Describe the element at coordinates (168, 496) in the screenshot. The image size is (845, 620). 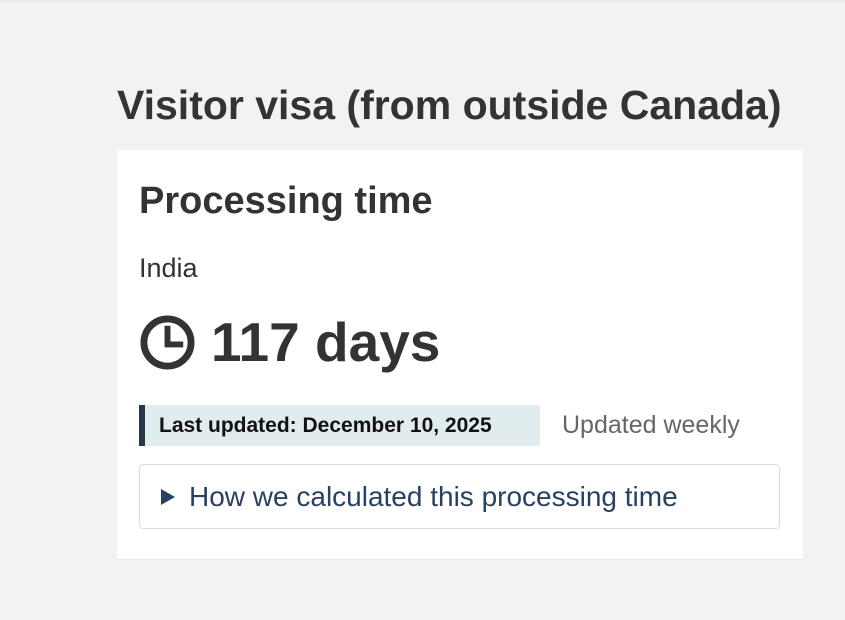
I see `triangle-right-icon` at that location.